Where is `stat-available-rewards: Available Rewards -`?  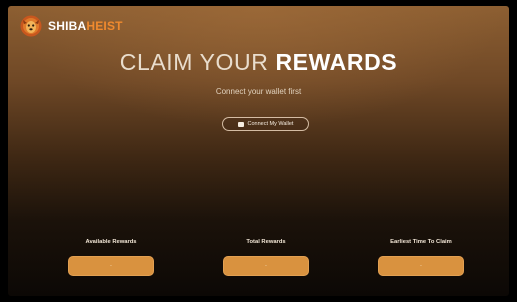 stat-available-rewards: Available Rewards - is located at coordinates (111, 257).